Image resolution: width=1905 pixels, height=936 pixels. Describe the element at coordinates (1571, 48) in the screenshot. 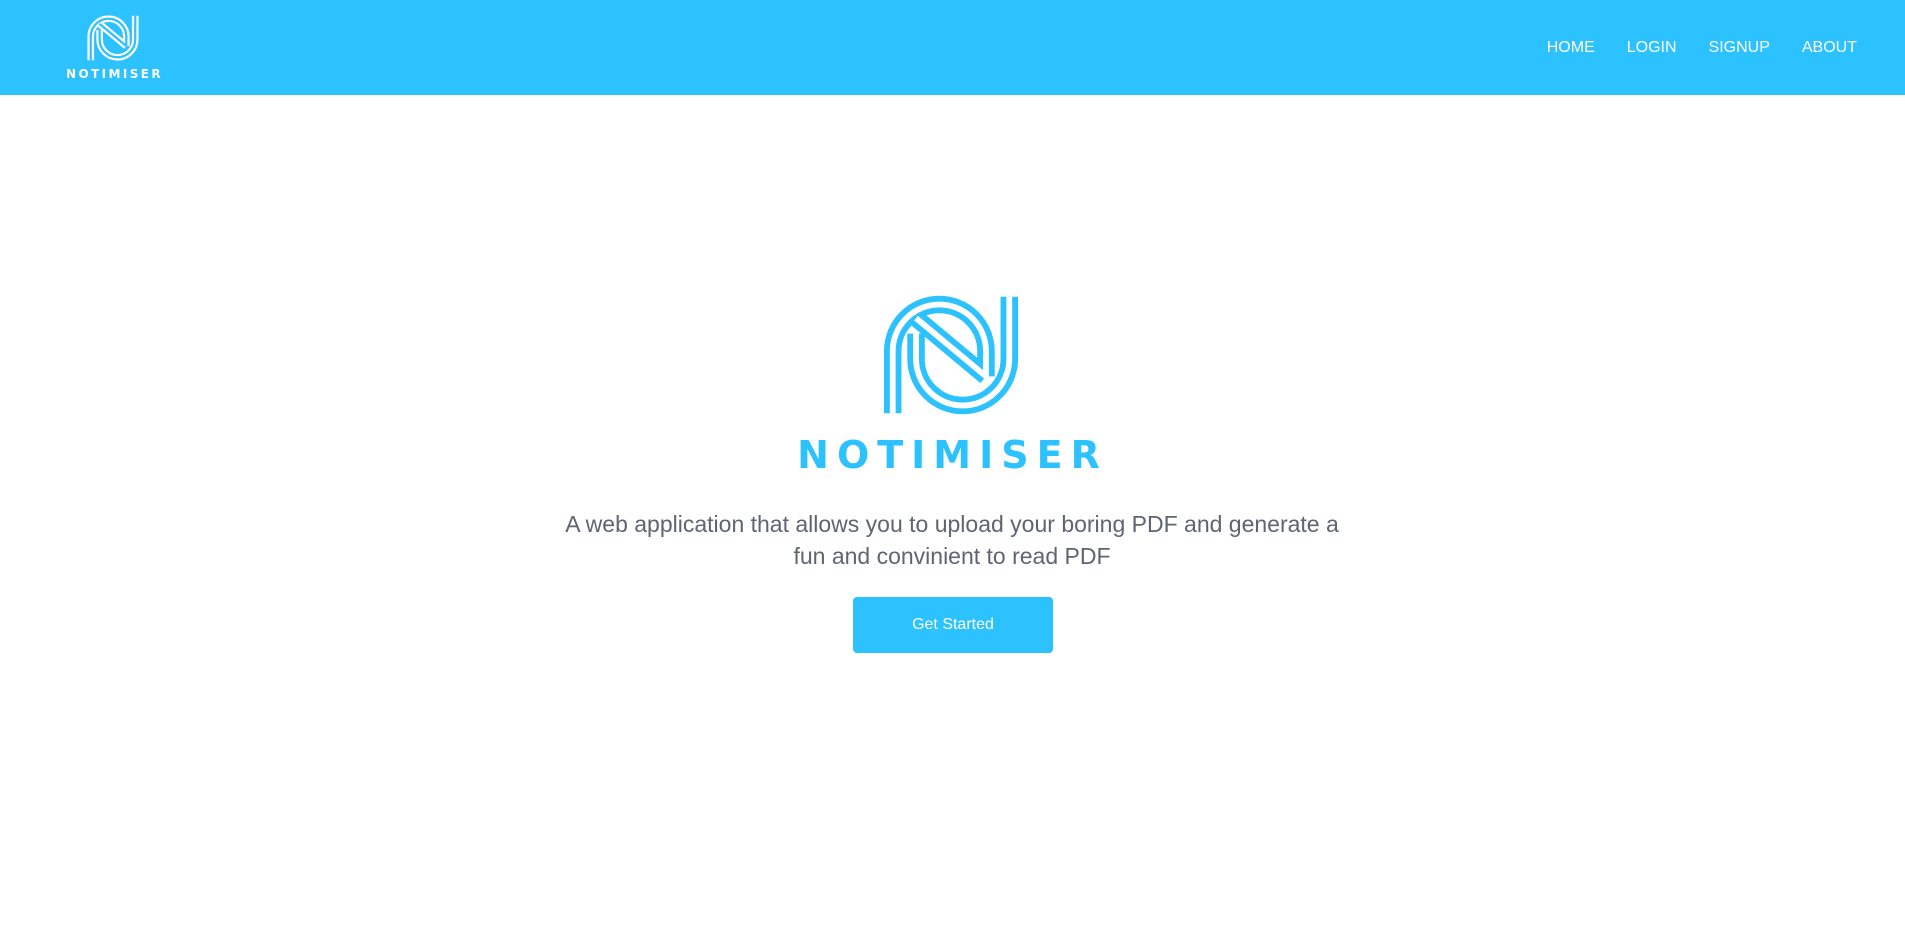

I see `nav-home-link: HOME` at that location.